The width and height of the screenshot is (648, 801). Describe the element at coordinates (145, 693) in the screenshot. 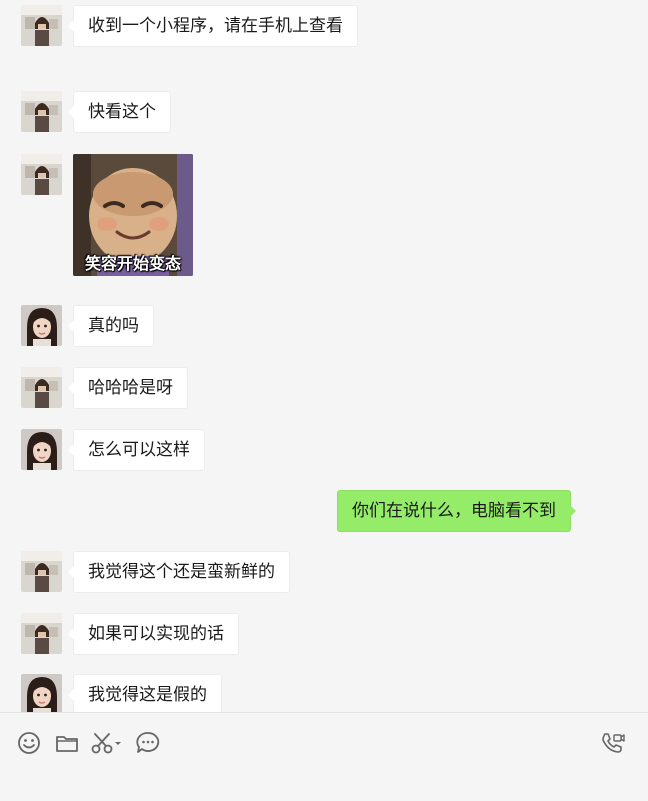

I see `message-bubble: 我觉得这是假的` at that location.